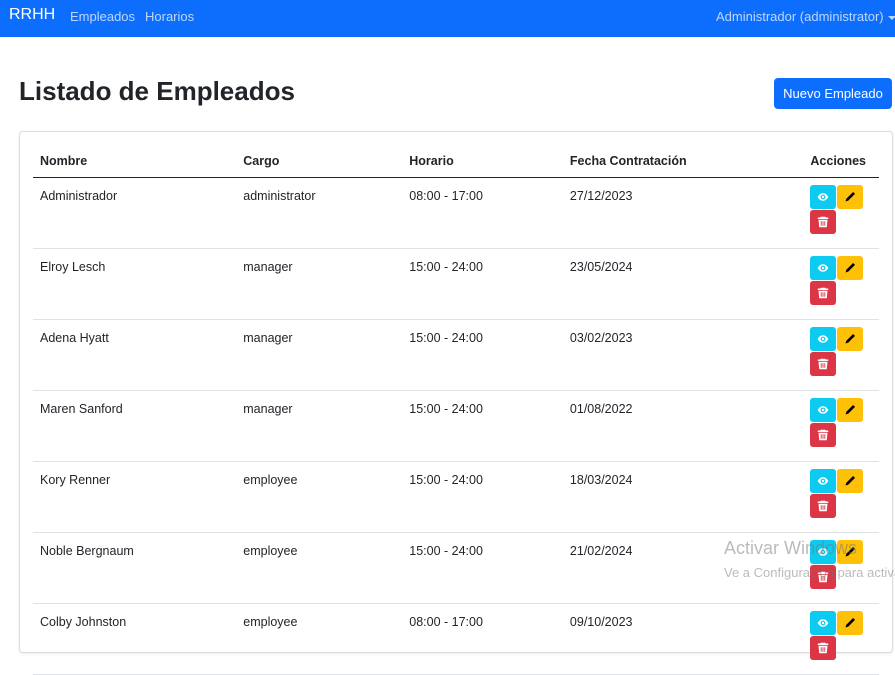 This screenshot has width=895, height=675. I want to click on user-name-label: Administrador (administrator), so click(800, 16).